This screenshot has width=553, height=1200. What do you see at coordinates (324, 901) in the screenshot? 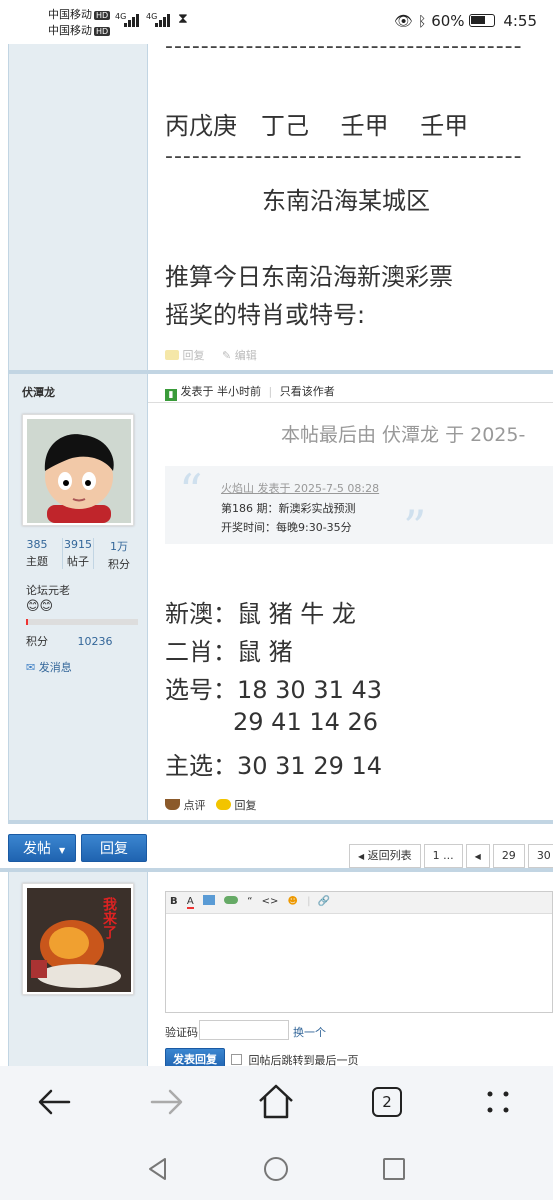
I see `attachment-icon: 🔗` at bounding box center [324, 901].